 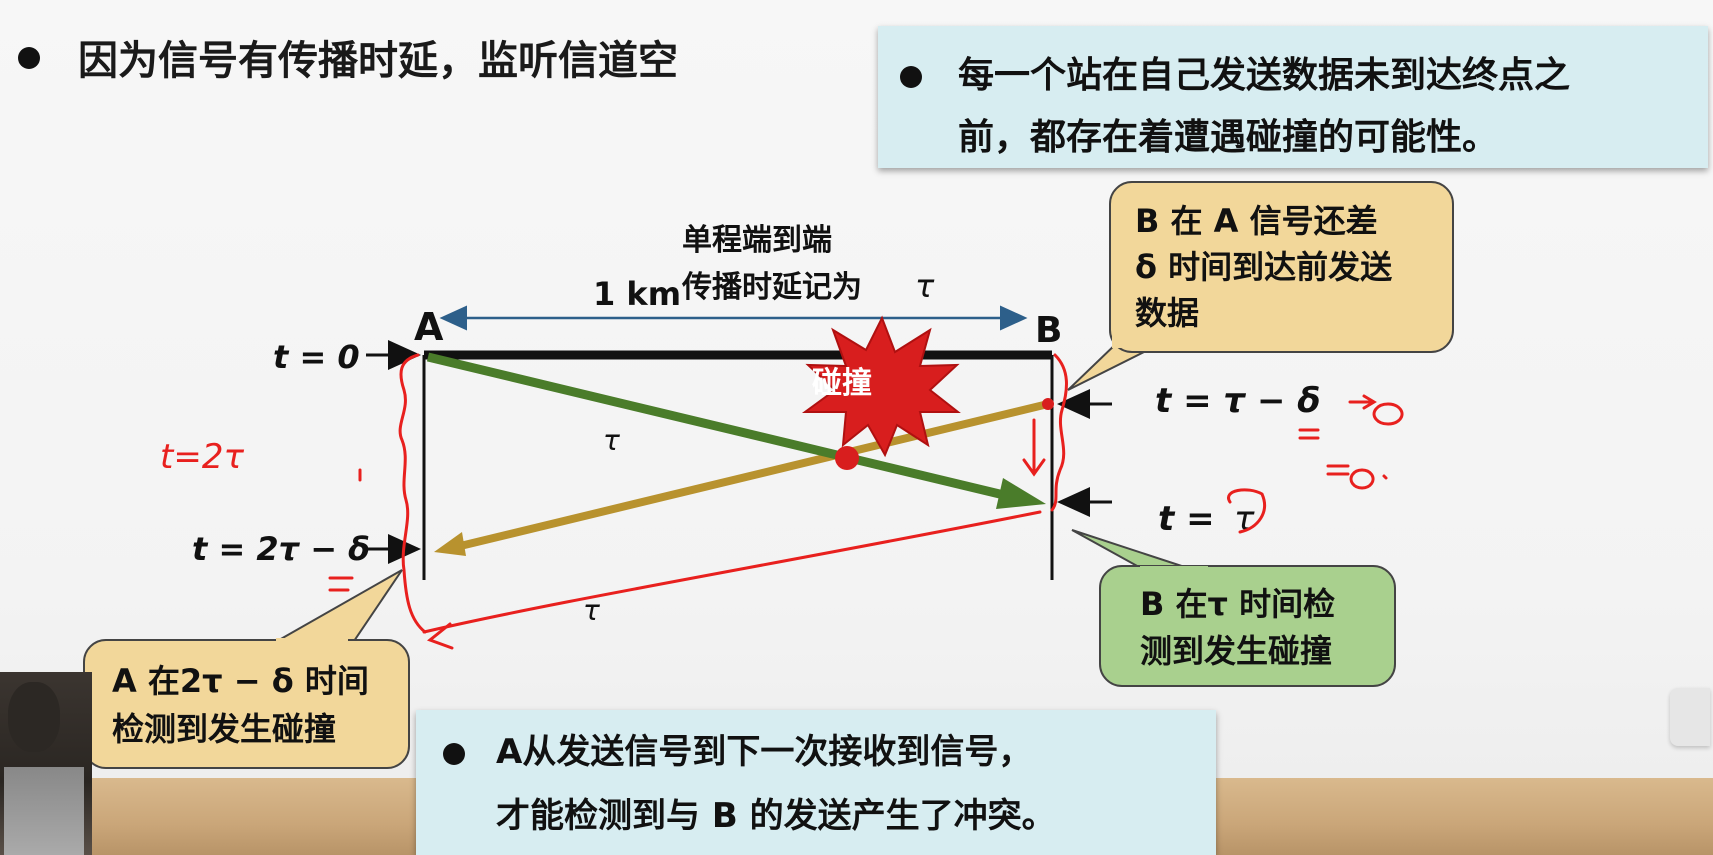 I want to click on delay-label-line2: 传播时延记为, so click(x=771, y=287).